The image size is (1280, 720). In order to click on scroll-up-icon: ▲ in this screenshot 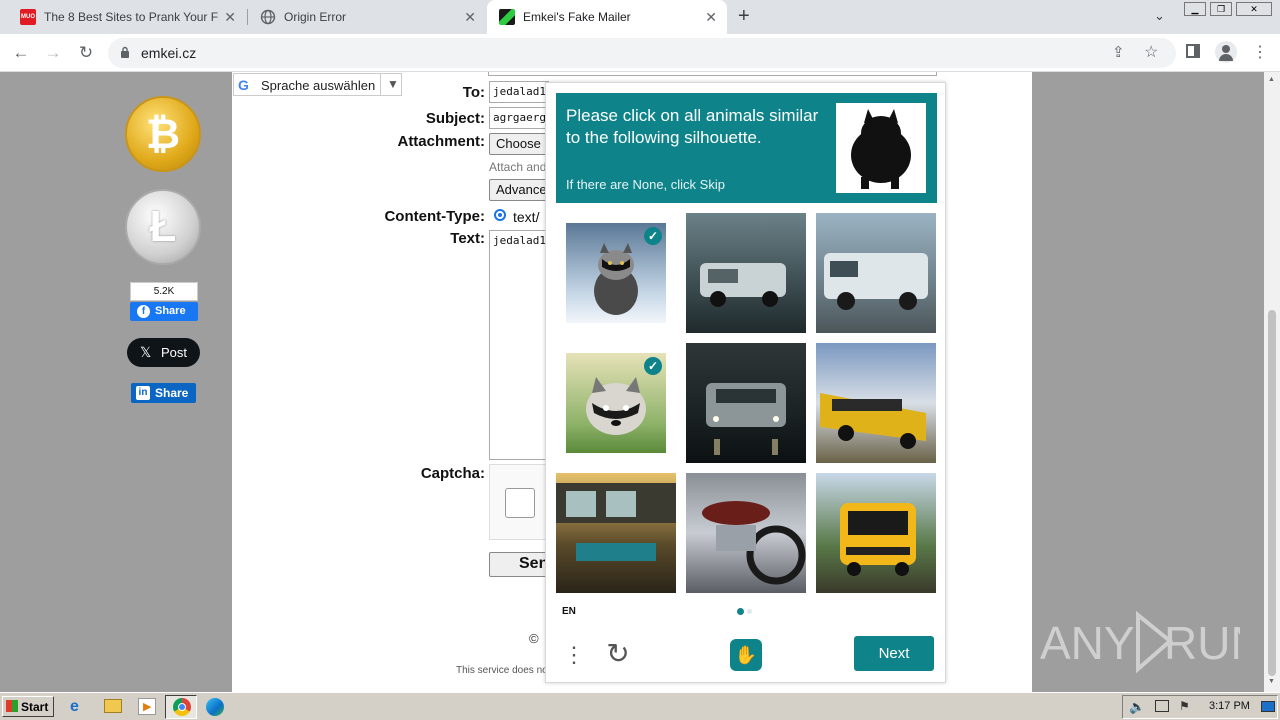, I will do `click(1271, 79)`.